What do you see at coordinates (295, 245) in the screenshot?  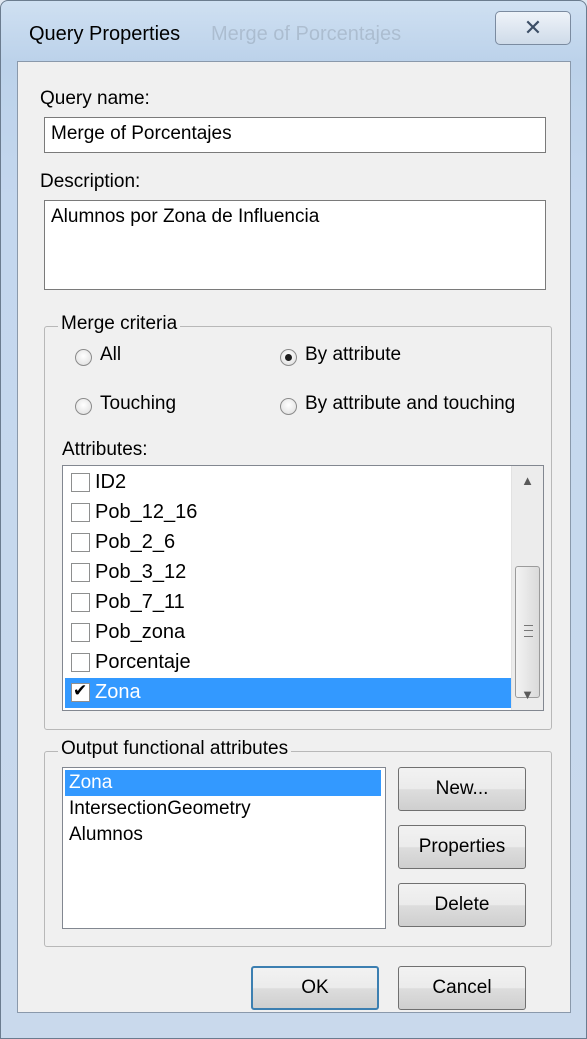 I see `description-textarea: Alumnos por Zona de Influencia` at bounding box center [295, 245].